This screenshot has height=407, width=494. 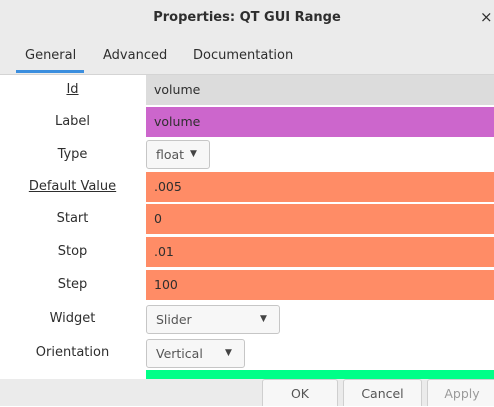 I want to click on widget-dropdown-value: Slider, so click(x=174, y=319).